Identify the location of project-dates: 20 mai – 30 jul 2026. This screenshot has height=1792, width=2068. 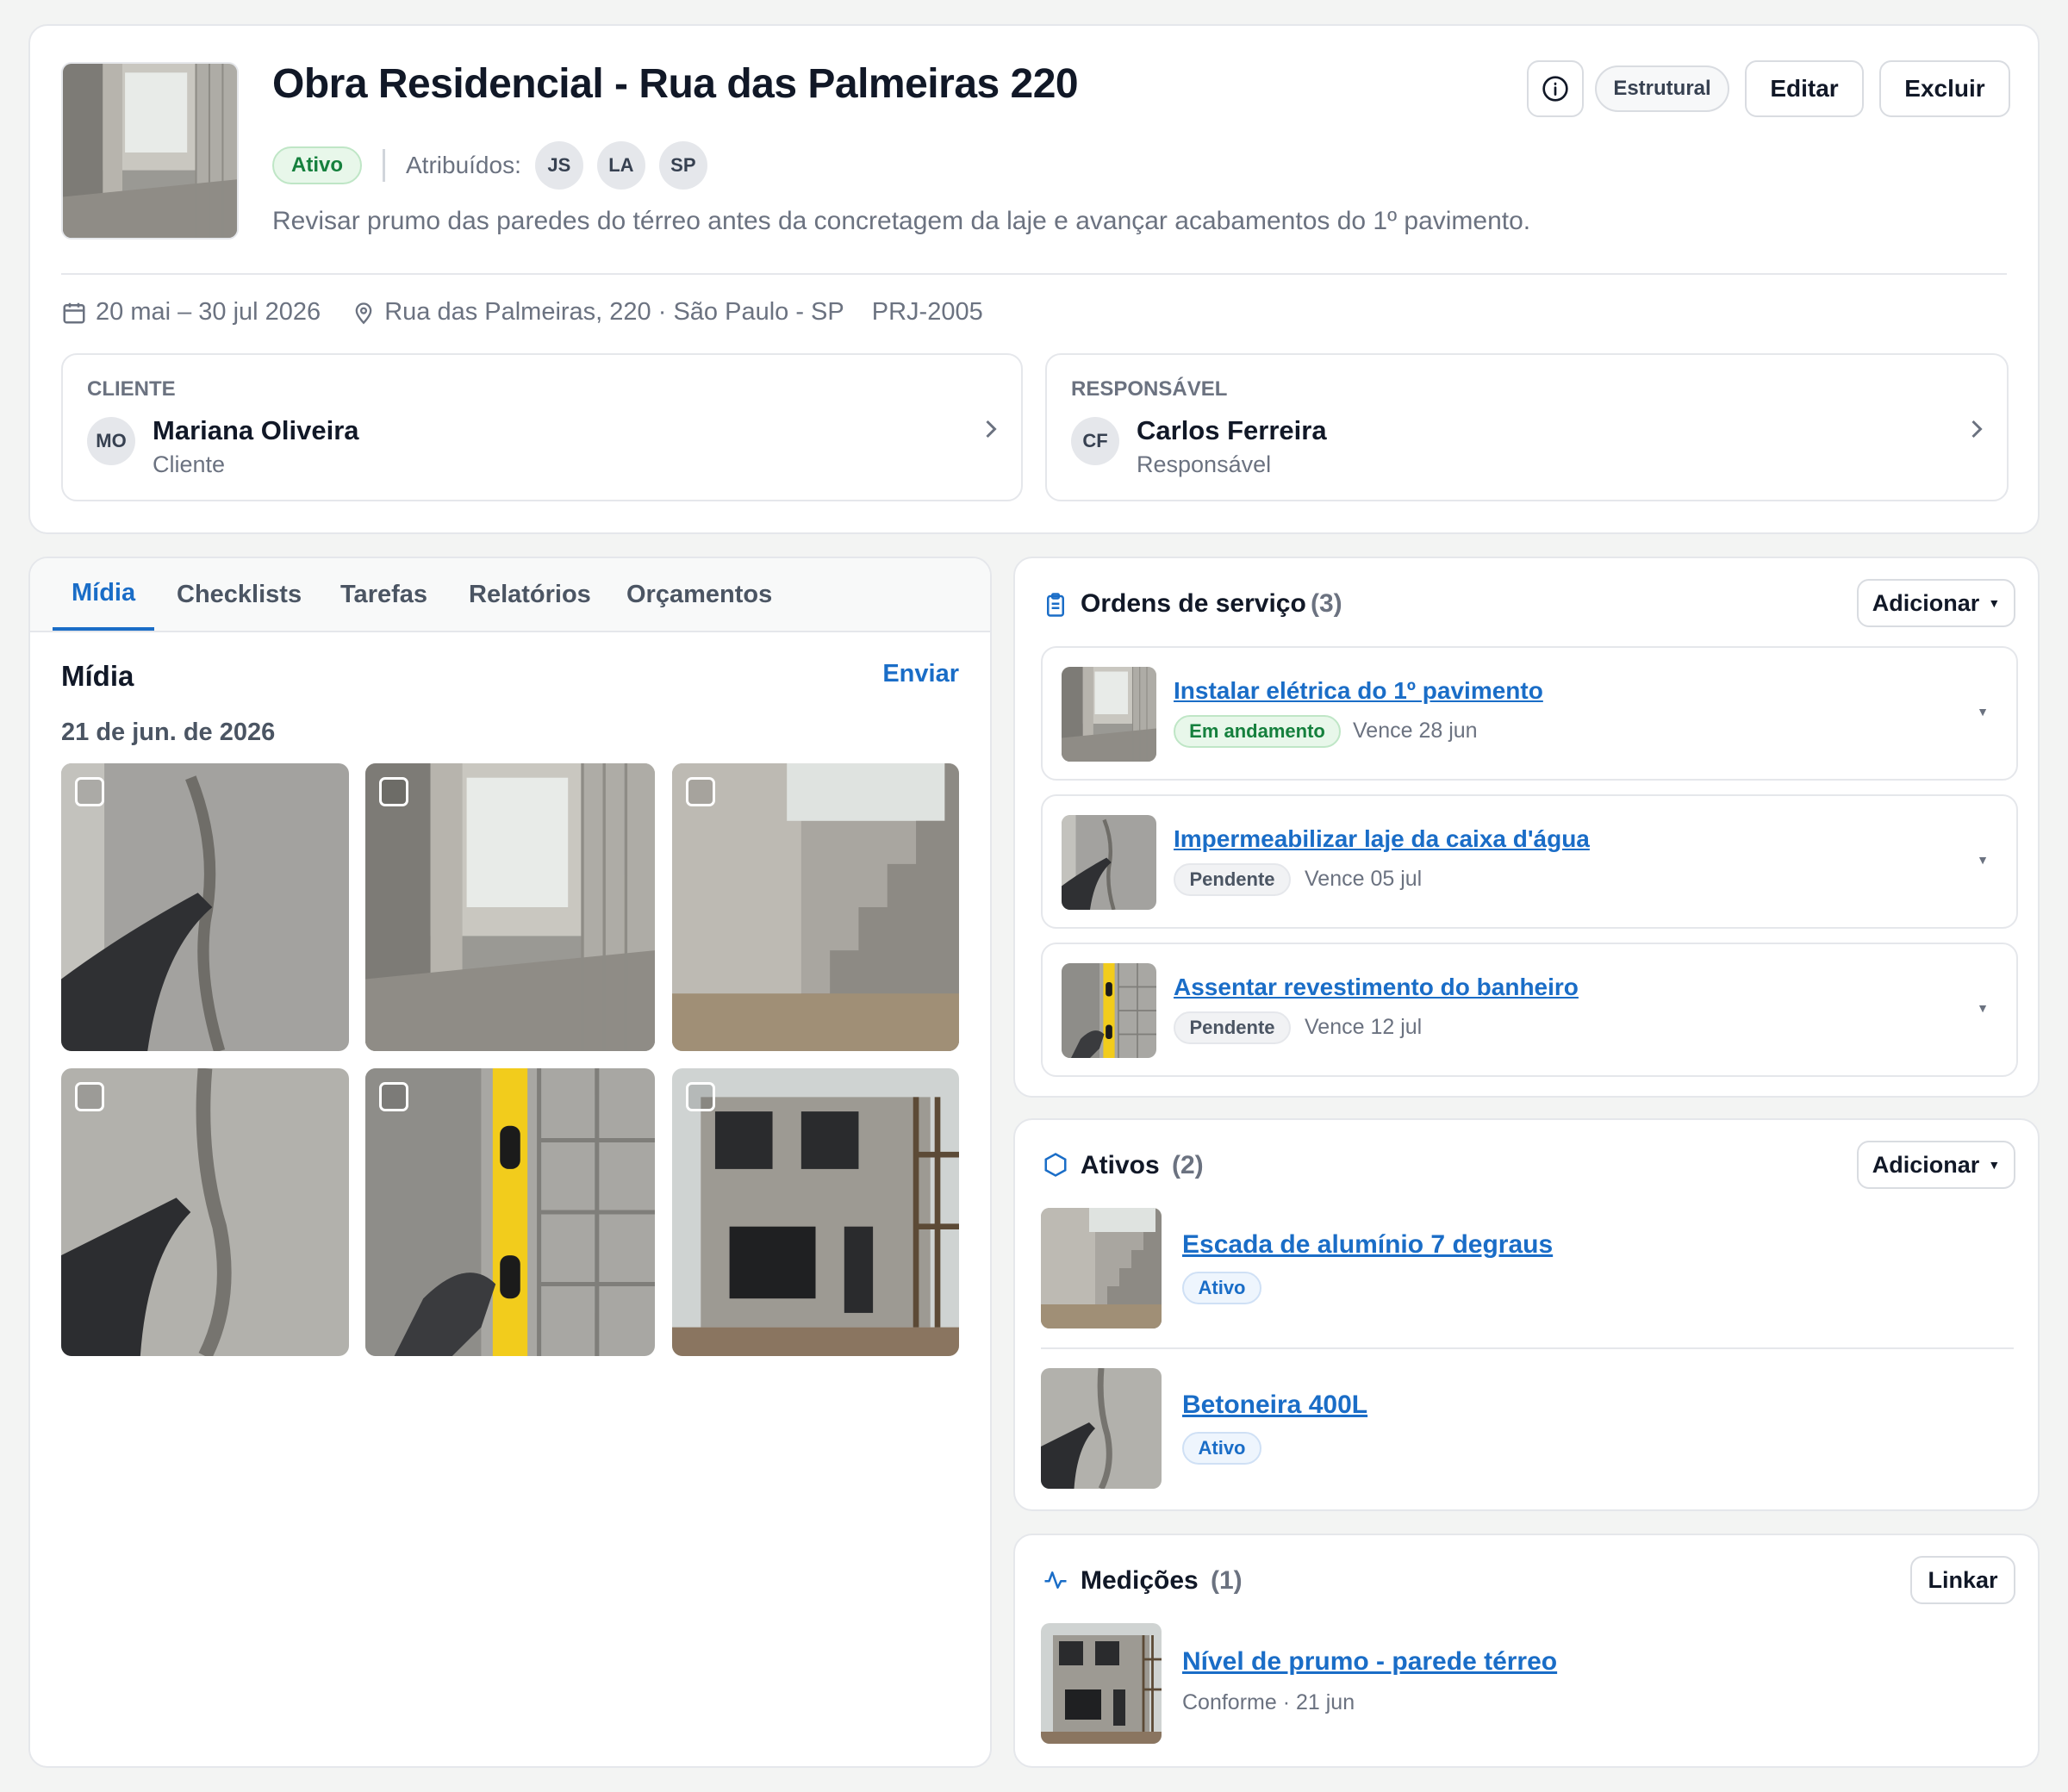
(208, 312).